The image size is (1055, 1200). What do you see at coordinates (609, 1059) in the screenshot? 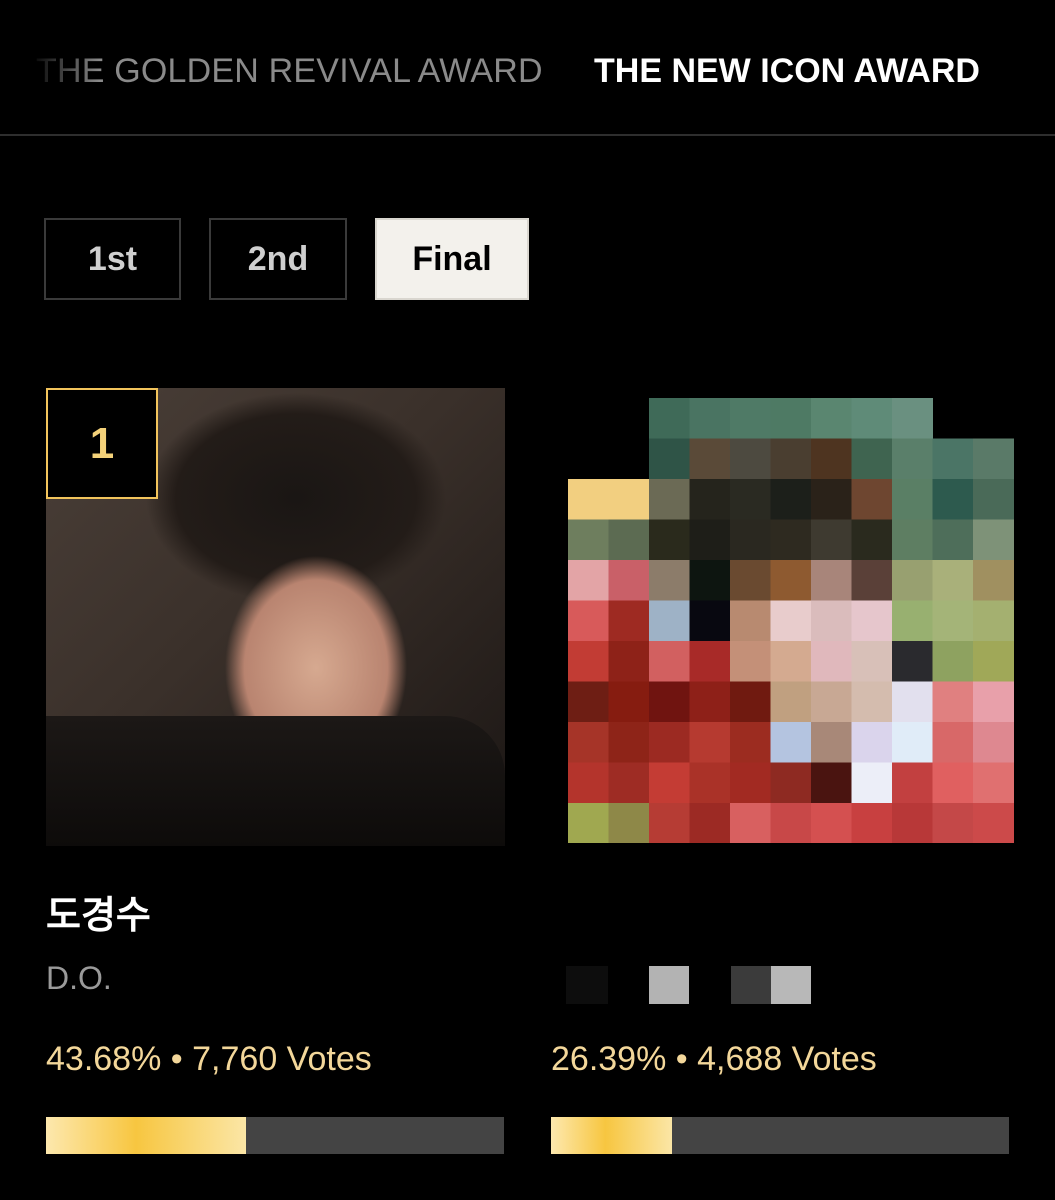
I see `candidate-2-percent: 26.39%` at bounding box center [609, 1059].